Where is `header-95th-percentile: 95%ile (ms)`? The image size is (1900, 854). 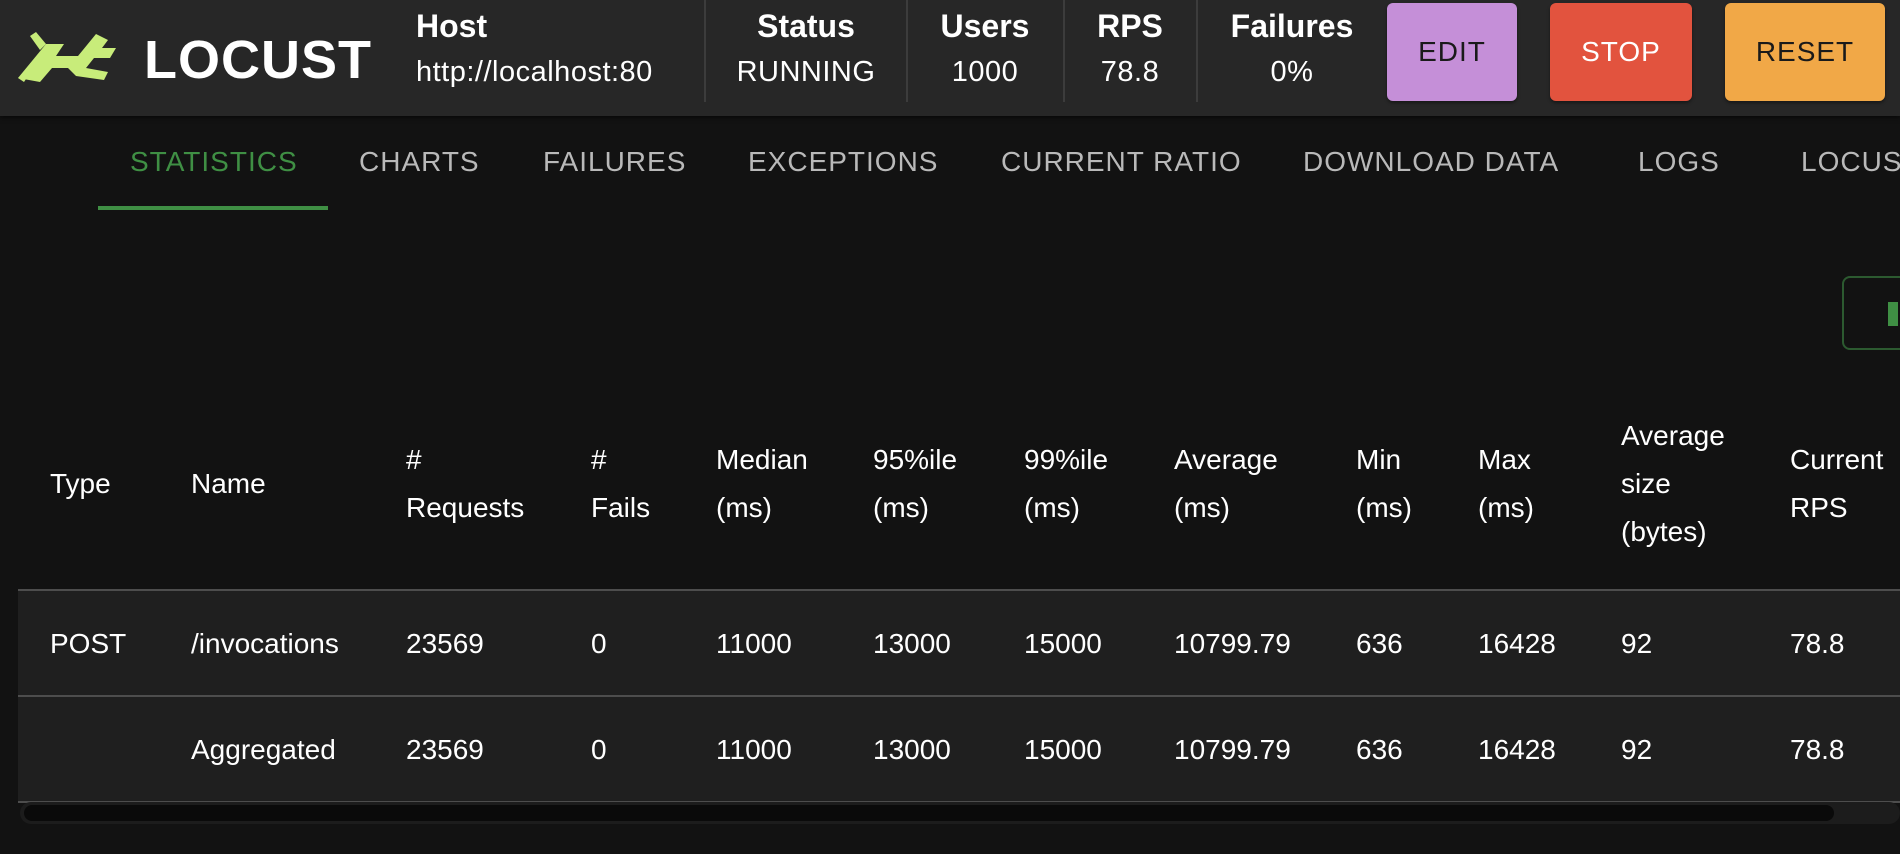 header-95th-percentile: 95%ile (ms) is located at coordinates (915, 484).